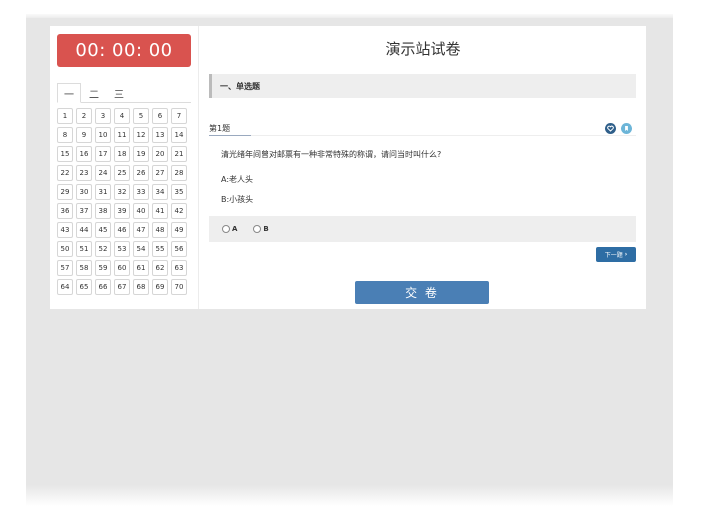 Image resolution: width=708 pixels, height=506 pixels. Describe the element at coordinates (103, 192) in the screenshot. I see `question-number-cell: 31` at that location.